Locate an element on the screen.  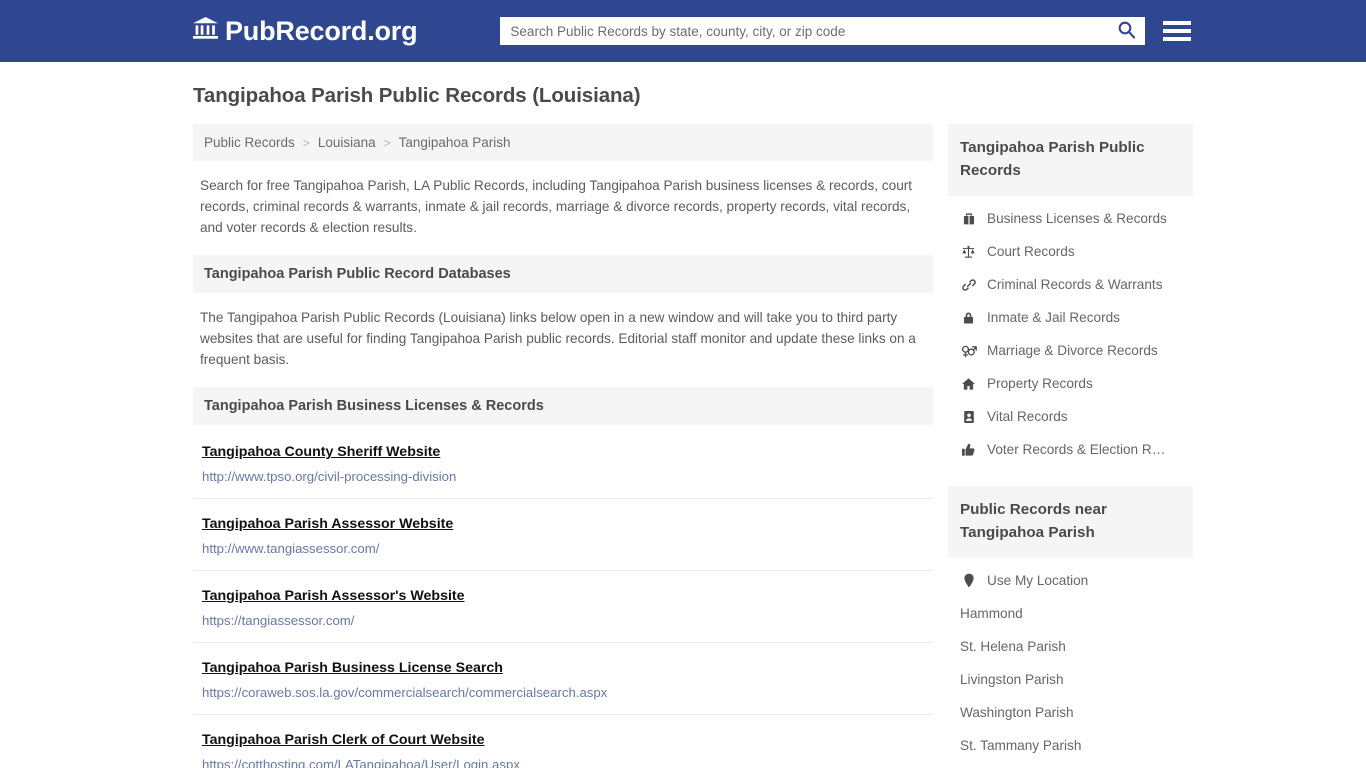
sidebar-item-st-tammany-parish: St. Tammany Parish is located at coordinates (1070, 745).